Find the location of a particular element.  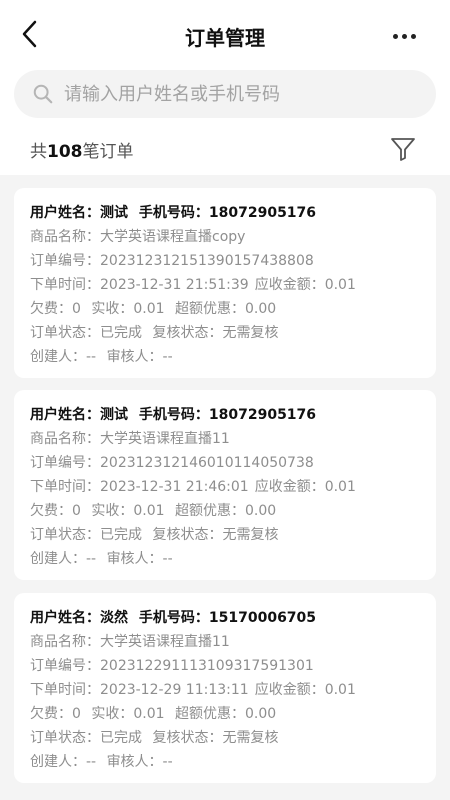

order-count-summary: 共108笔订单 is located at coordinates (82, 149).